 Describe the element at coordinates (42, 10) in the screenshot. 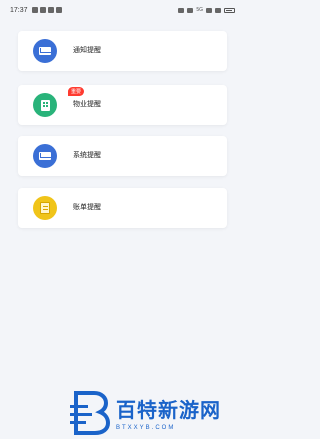

I see `message-icon` at that location.